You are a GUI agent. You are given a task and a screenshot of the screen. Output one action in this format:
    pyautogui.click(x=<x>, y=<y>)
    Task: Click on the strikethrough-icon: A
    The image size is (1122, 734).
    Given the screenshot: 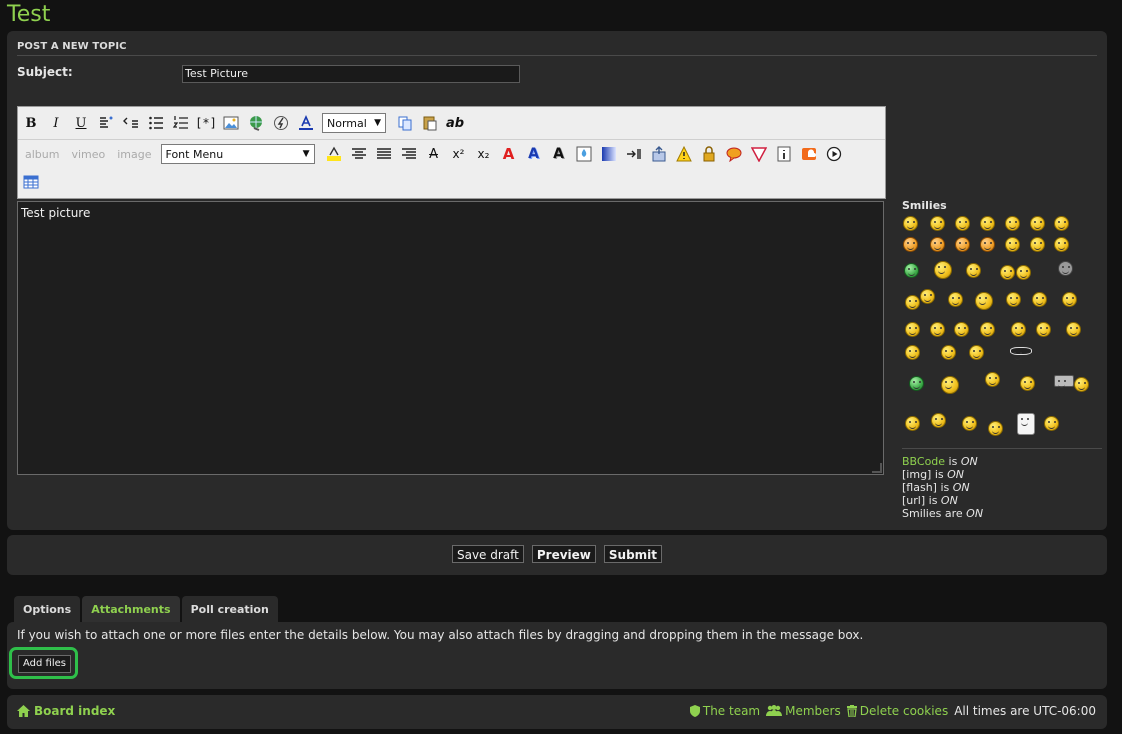 What is the action you would take?
    pyautogui.click(x=434, y=154)
    